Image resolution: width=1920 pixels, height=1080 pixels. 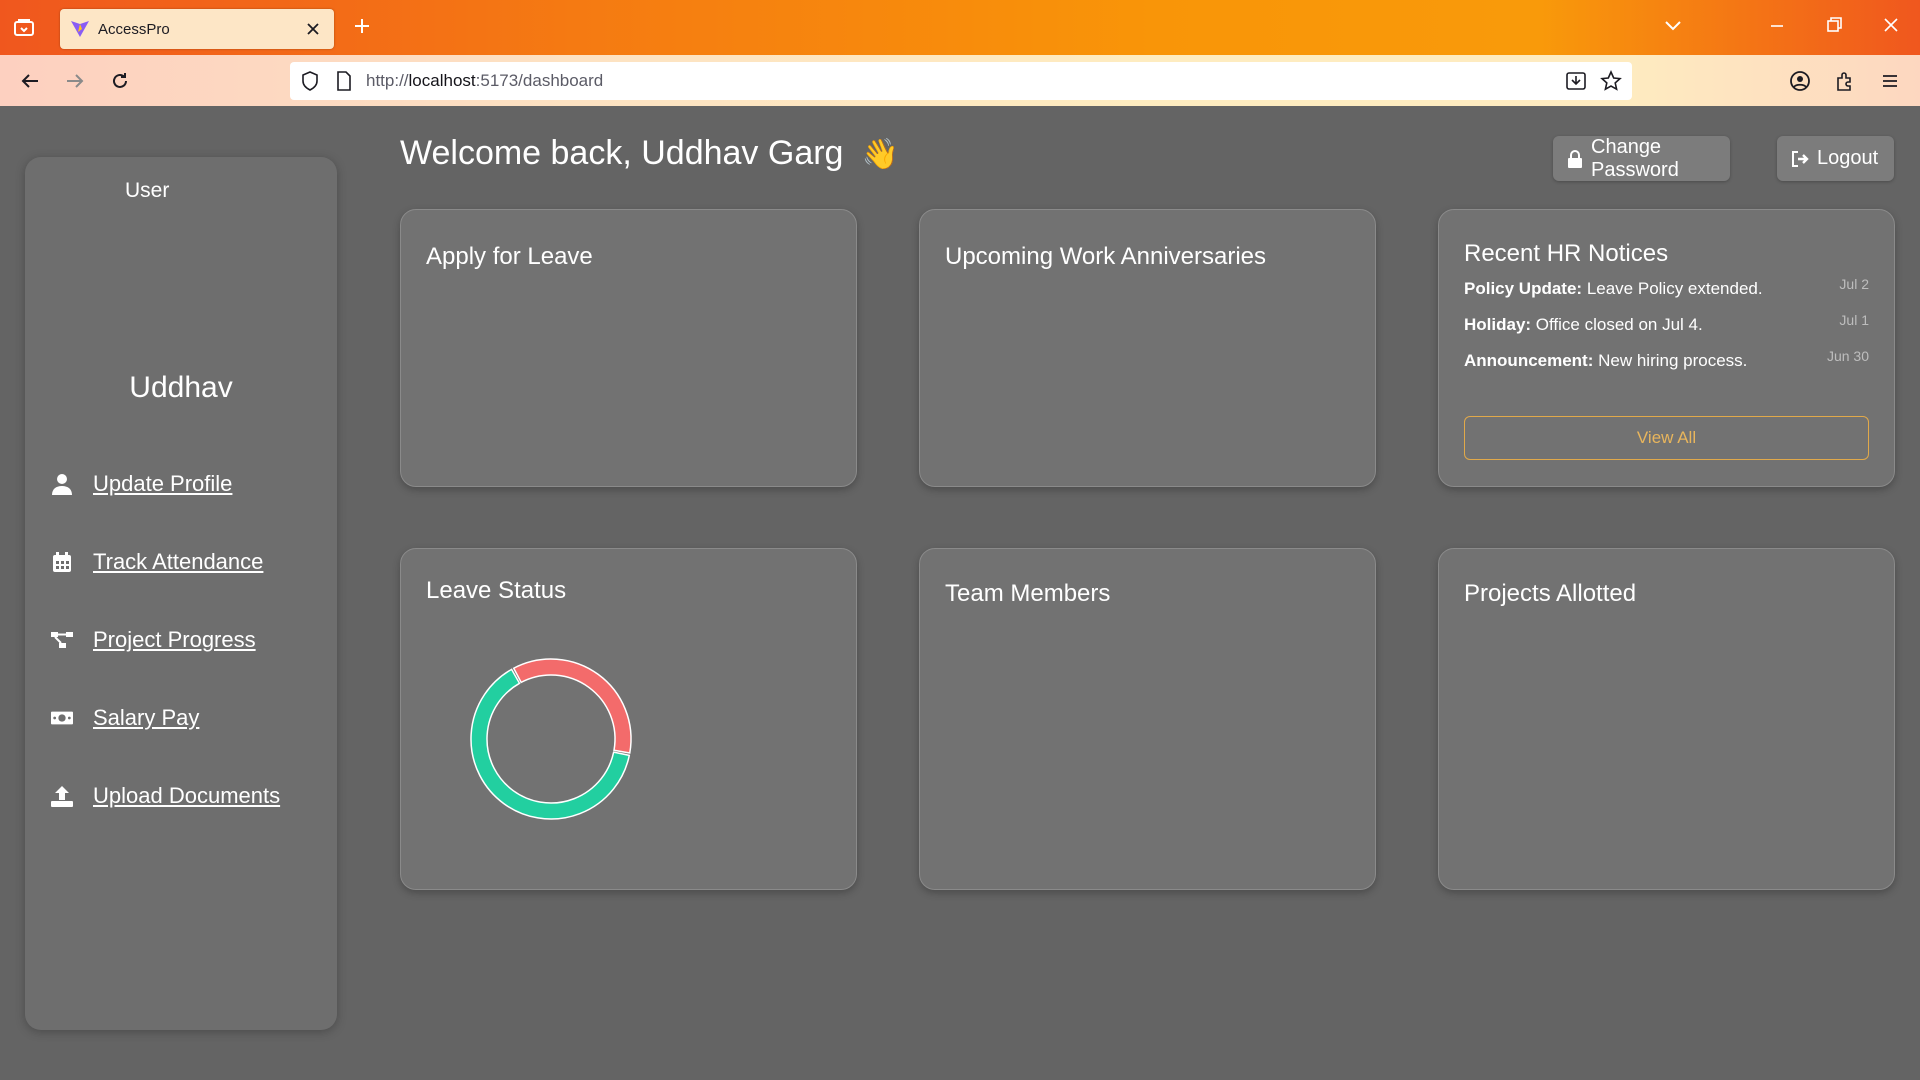 What do you see at coordinates (1673, 27) in the screenshot?
I see `list-all-tabs-icon` at bounding box center [1673, 27].